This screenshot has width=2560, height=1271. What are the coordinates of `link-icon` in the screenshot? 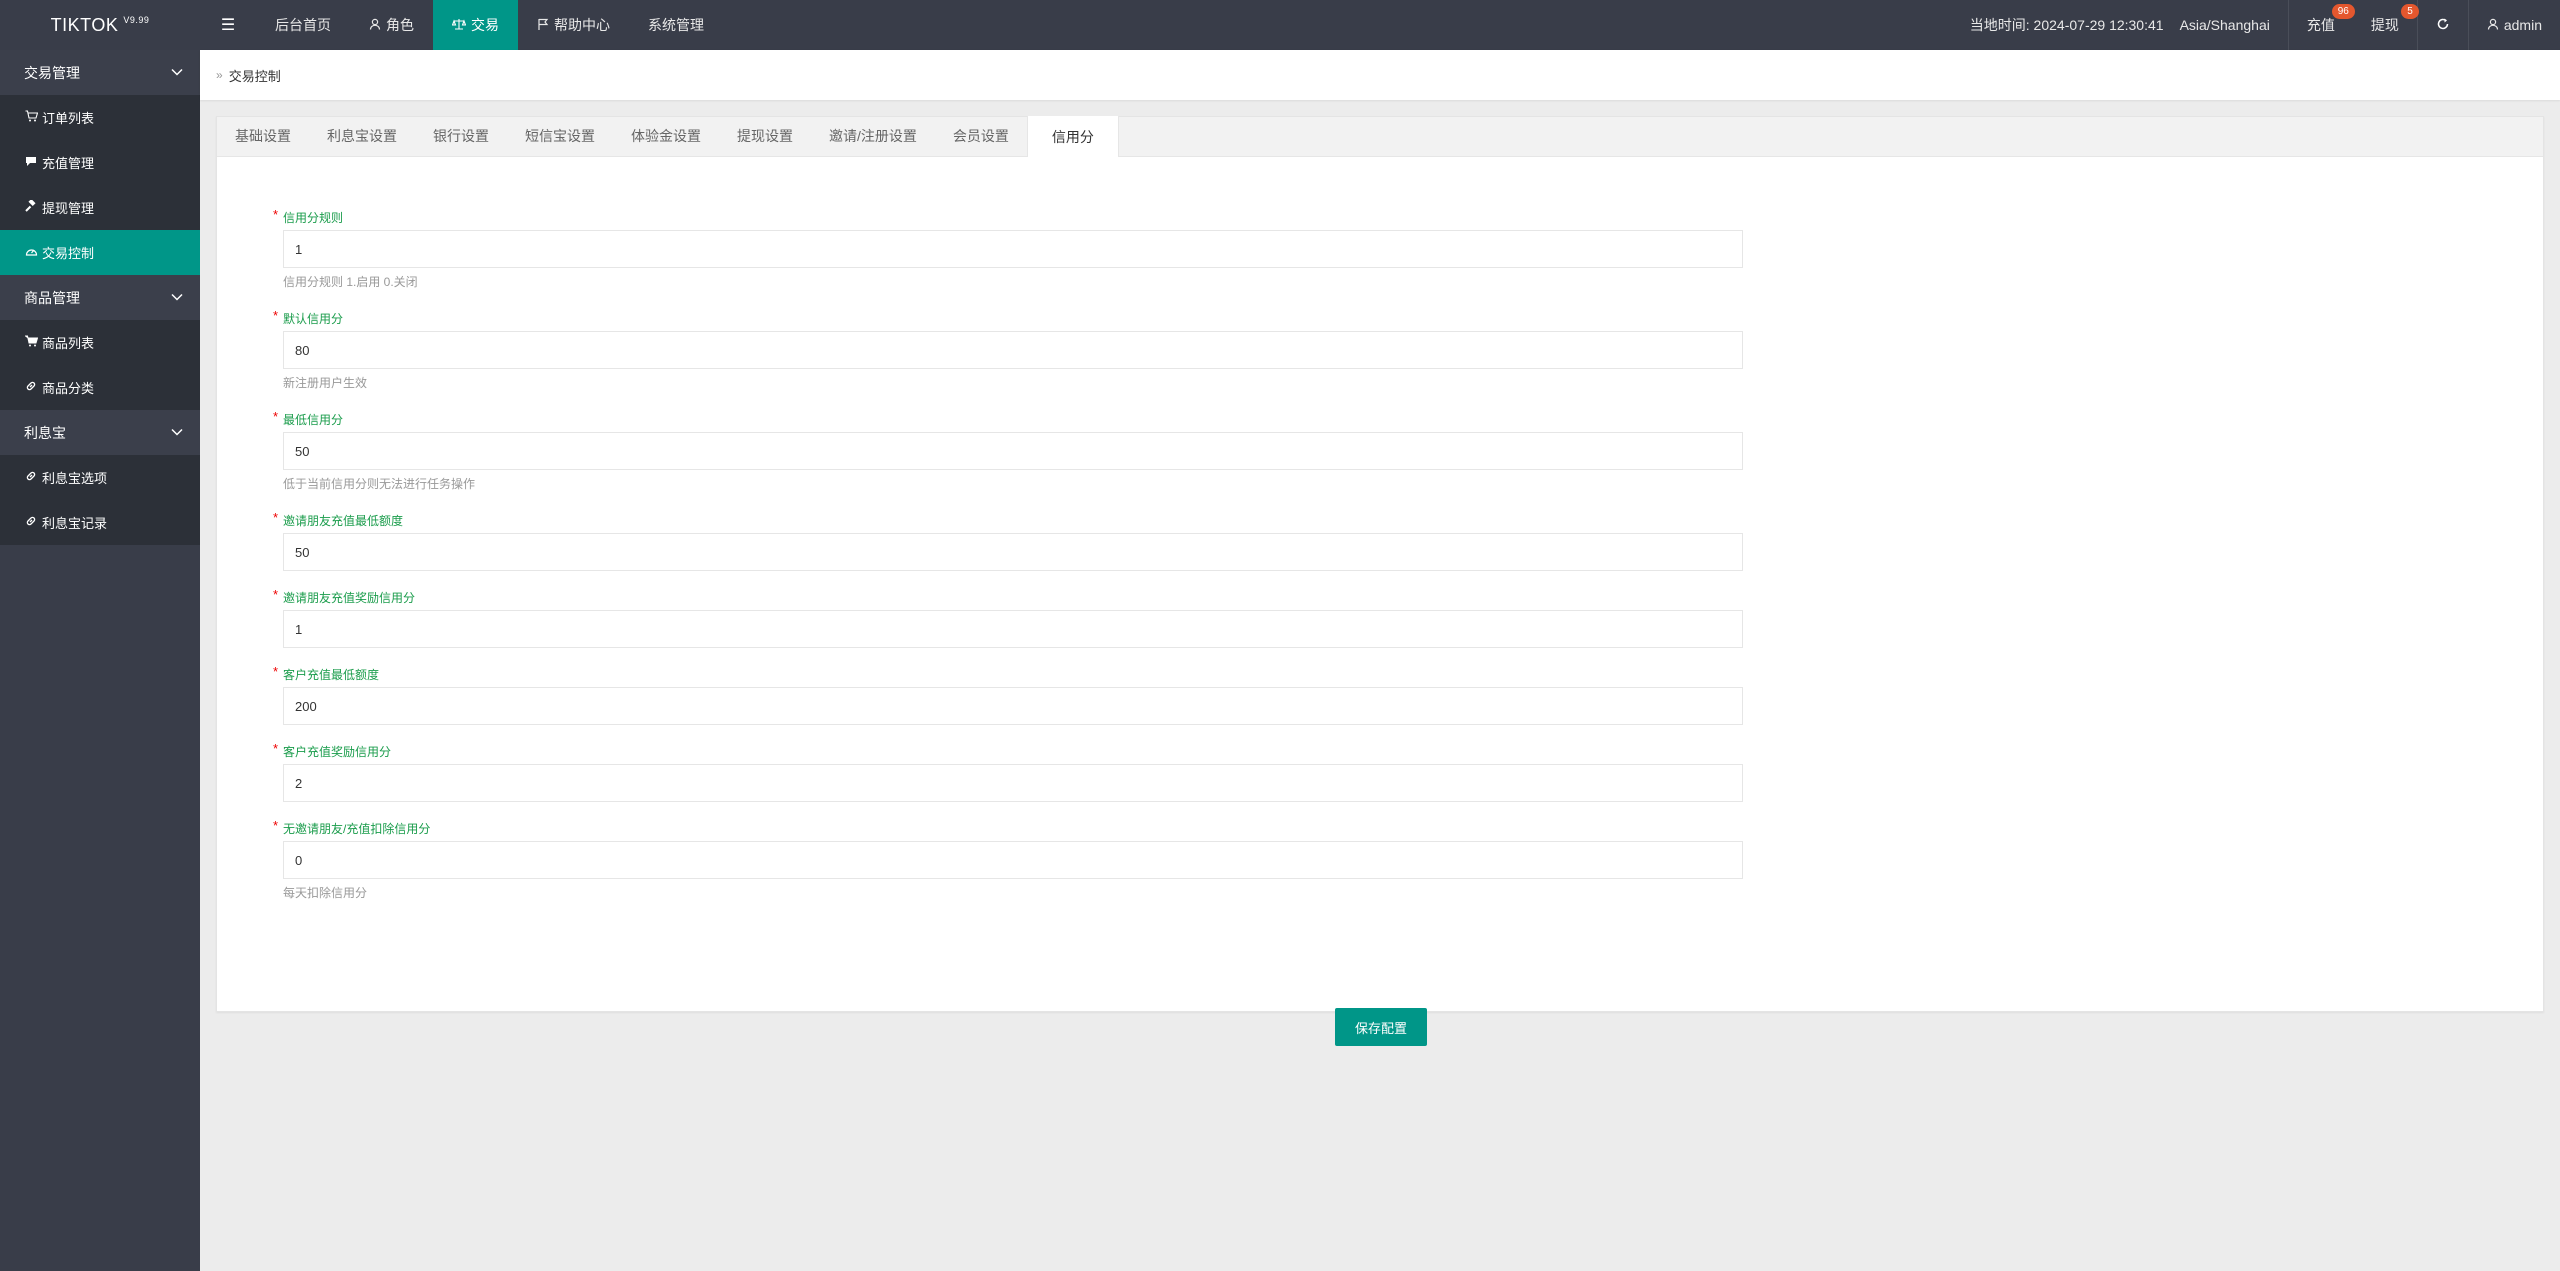 It's located at (31, 477).